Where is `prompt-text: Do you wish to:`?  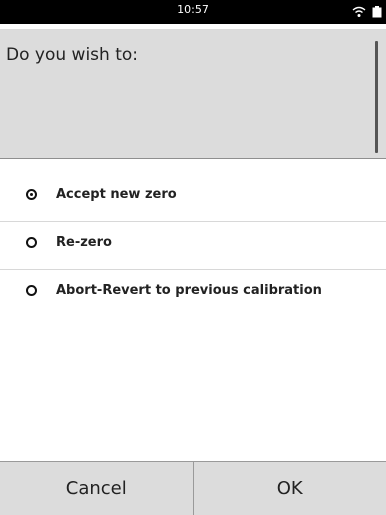 prompt-text: Do you wish to: is located at coordinates (72, 55).